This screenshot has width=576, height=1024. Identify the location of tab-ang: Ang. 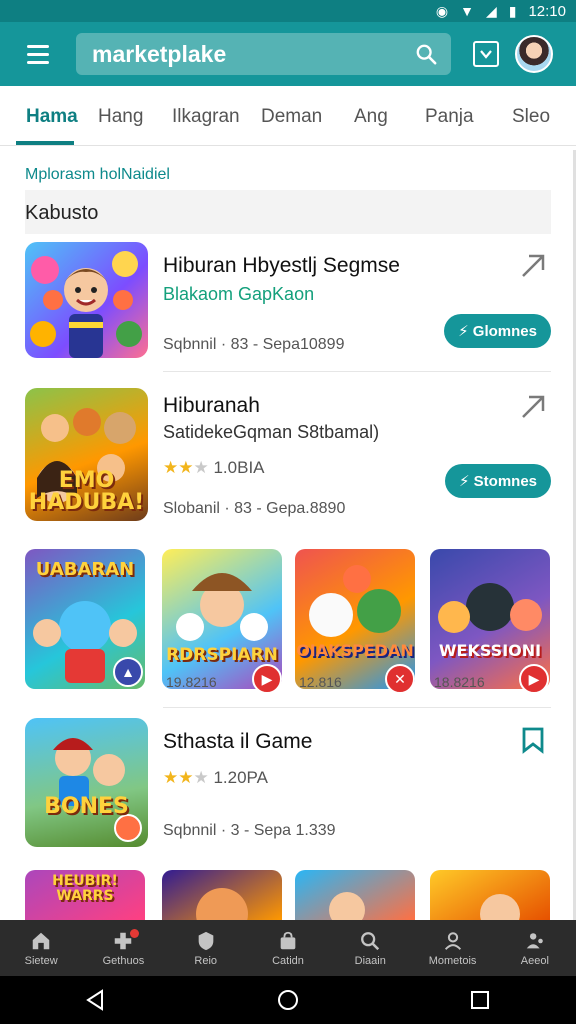
(371, 117).